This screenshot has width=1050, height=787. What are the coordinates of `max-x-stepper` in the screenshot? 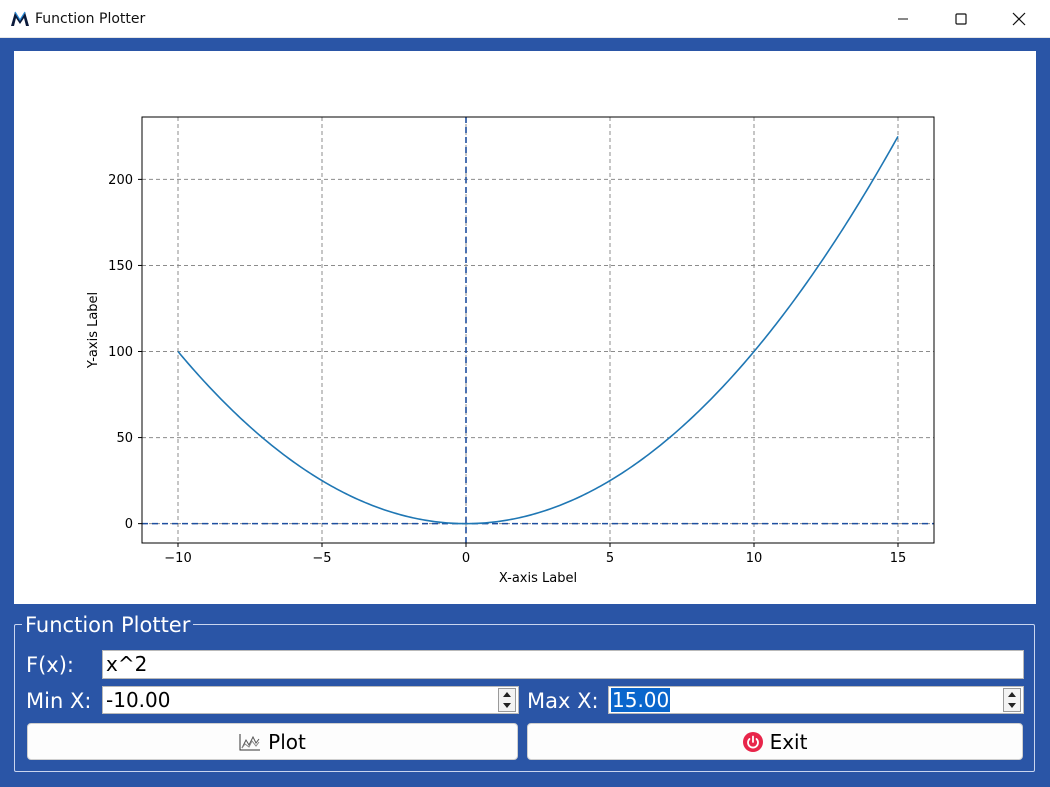 It's located at (1012, 700).